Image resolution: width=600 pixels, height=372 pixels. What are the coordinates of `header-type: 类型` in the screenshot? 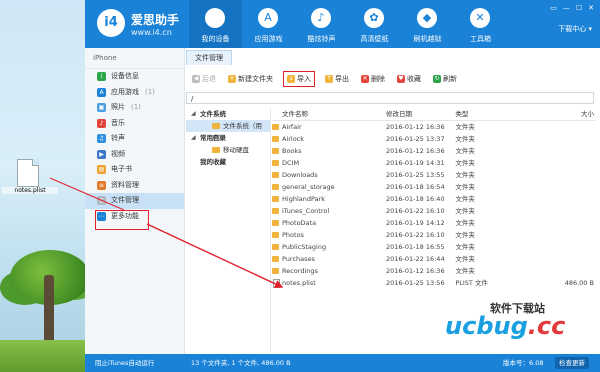 It's located at (505, 114).